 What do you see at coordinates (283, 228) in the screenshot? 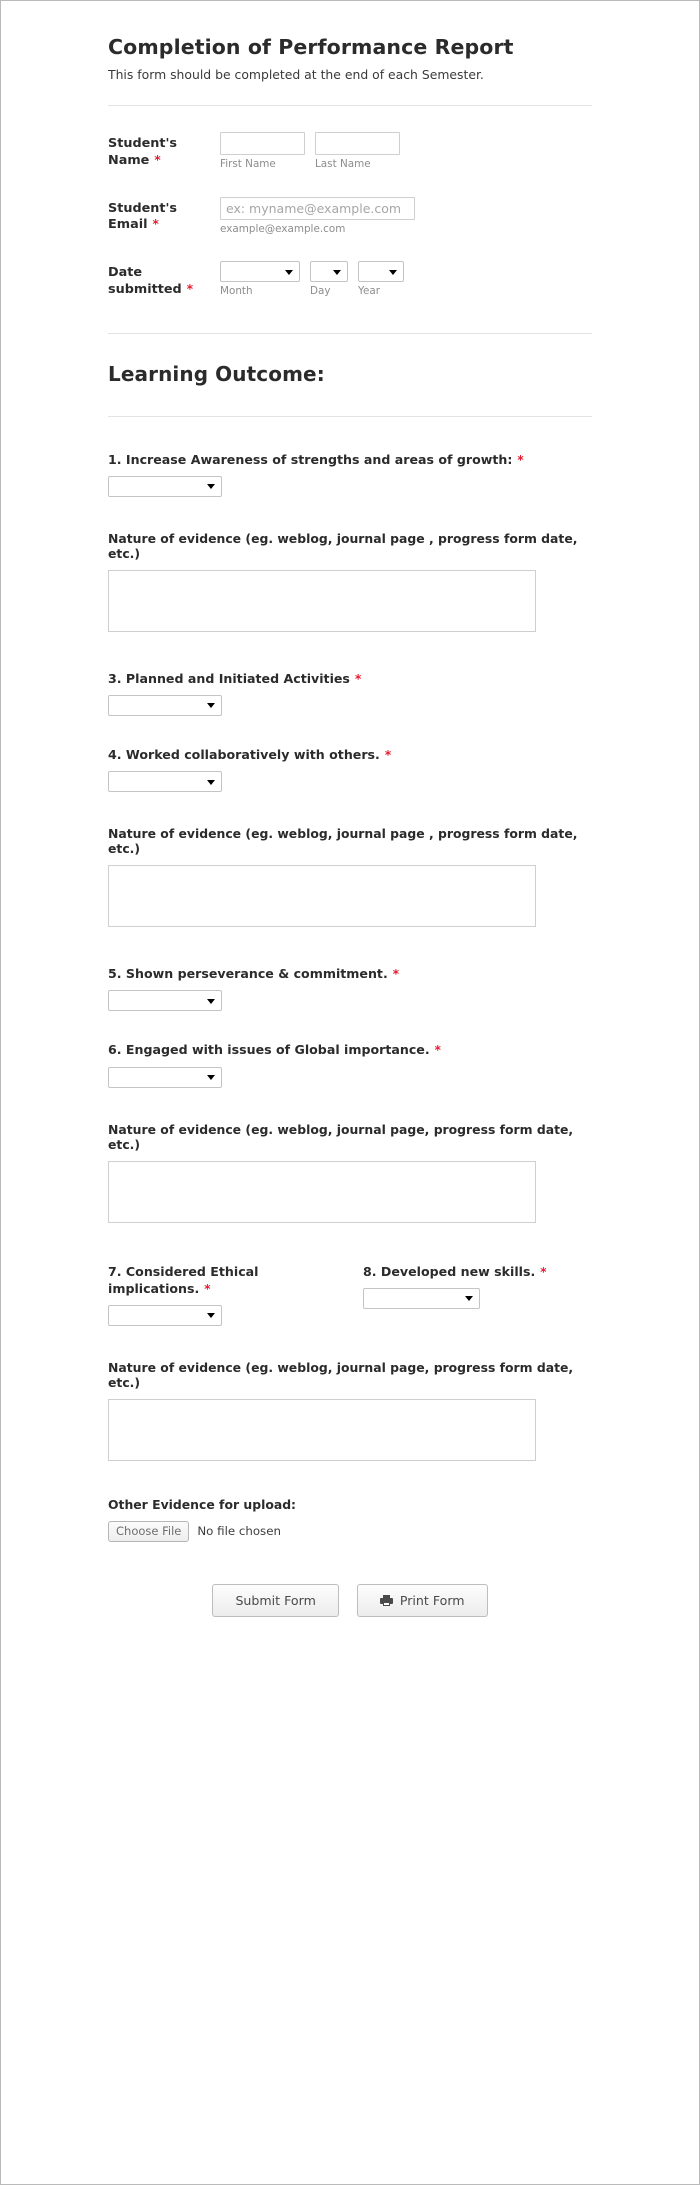
I see `student-email-sublabel: example@example.com` at bounding box center [283, 228].